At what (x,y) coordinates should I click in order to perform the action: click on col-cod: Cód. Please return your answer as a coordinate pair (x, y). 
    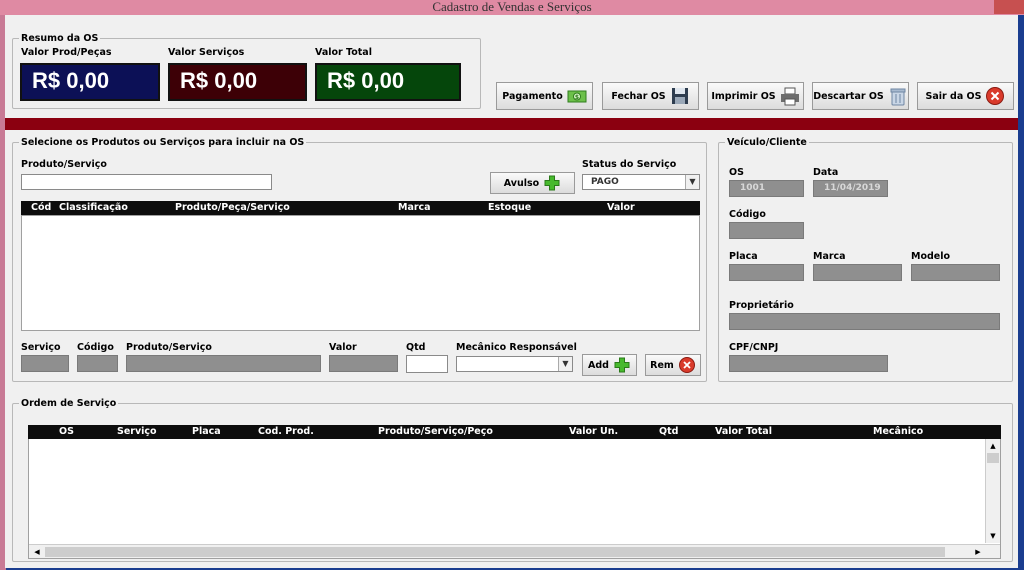
    Looking at the image, I should click on (41, 207).